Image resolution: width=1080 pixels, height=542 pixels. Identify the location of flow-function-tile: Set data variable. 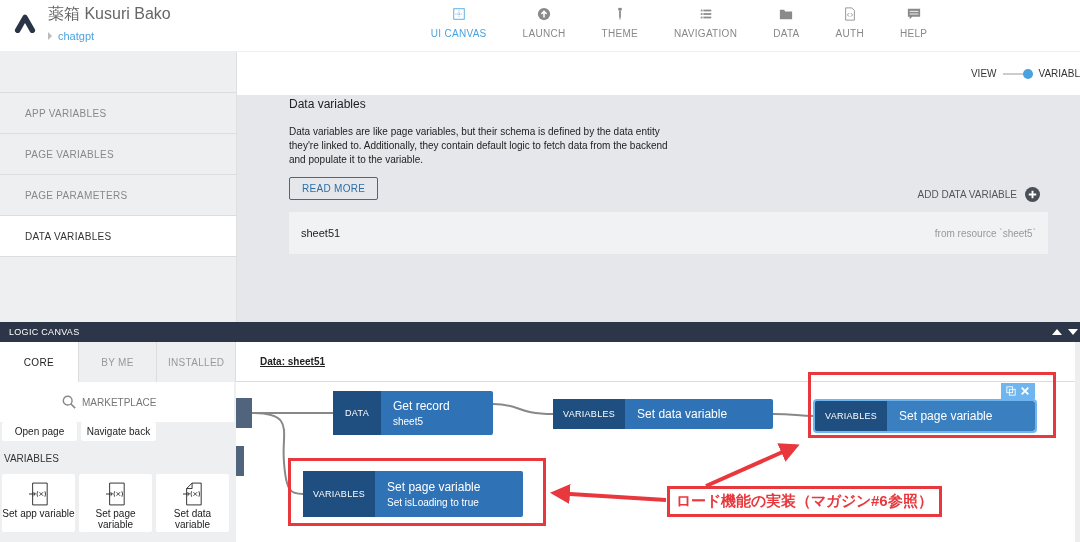
(192, 503).